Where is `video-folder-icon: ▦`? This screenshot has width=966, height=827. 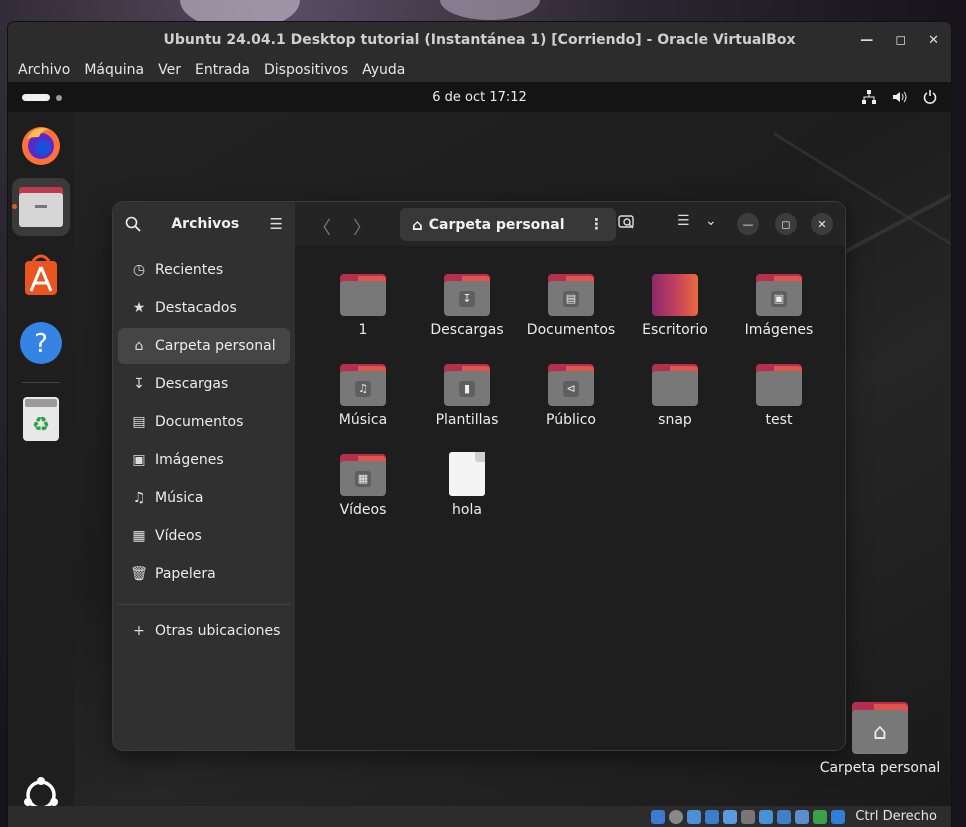 video-folder-icon: ▦ is located at coordinates (363, 475).